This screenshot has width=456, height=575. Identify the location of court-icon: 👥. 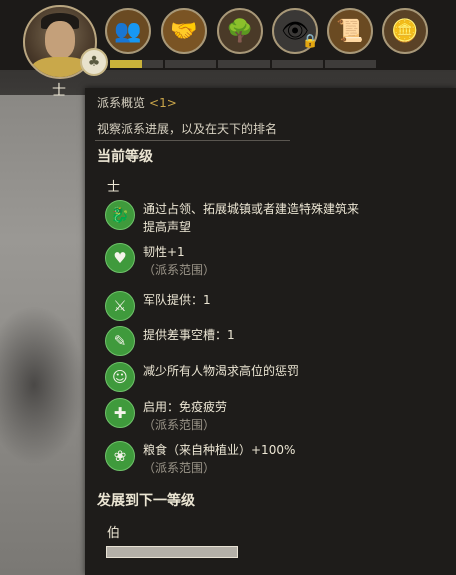
(128, 31).